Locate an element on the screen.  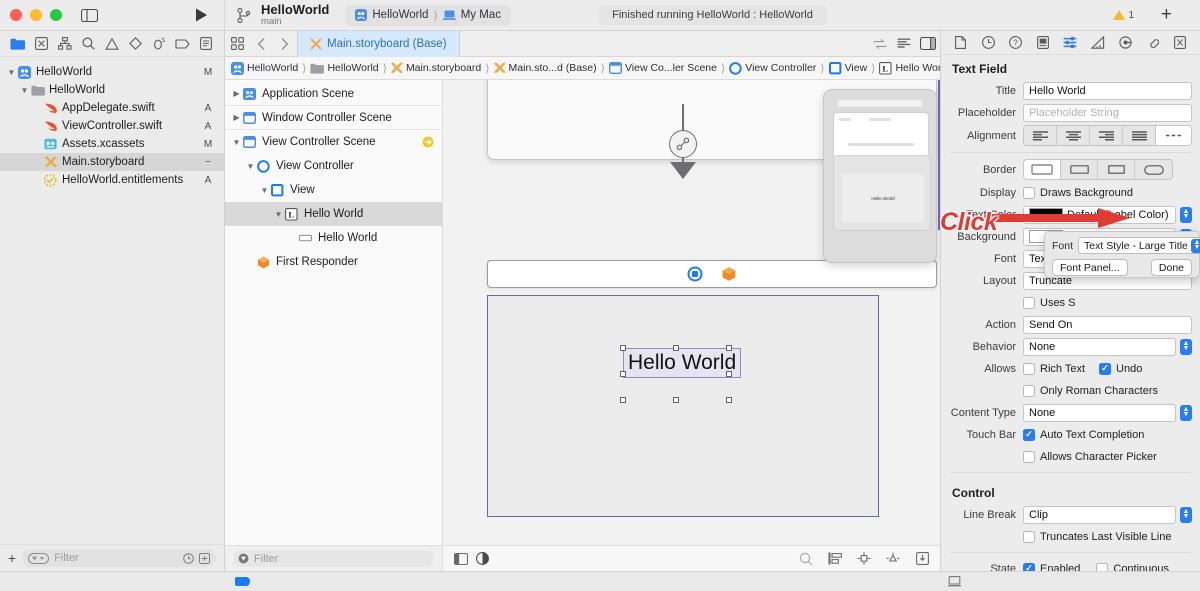
close-window-button is located at coordinates (16, 15).